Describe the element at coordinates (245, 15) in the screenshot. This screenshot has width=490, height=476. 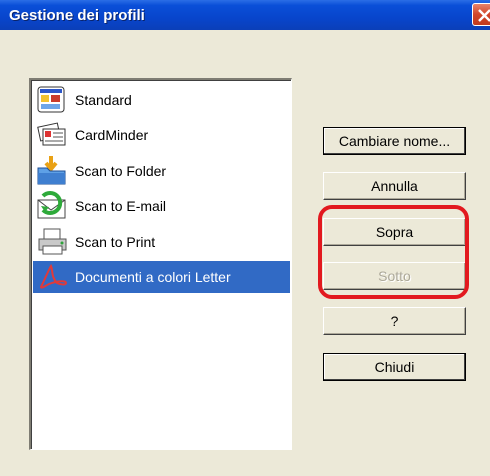
I see `title-bar: Gestione dei profili` at that location.